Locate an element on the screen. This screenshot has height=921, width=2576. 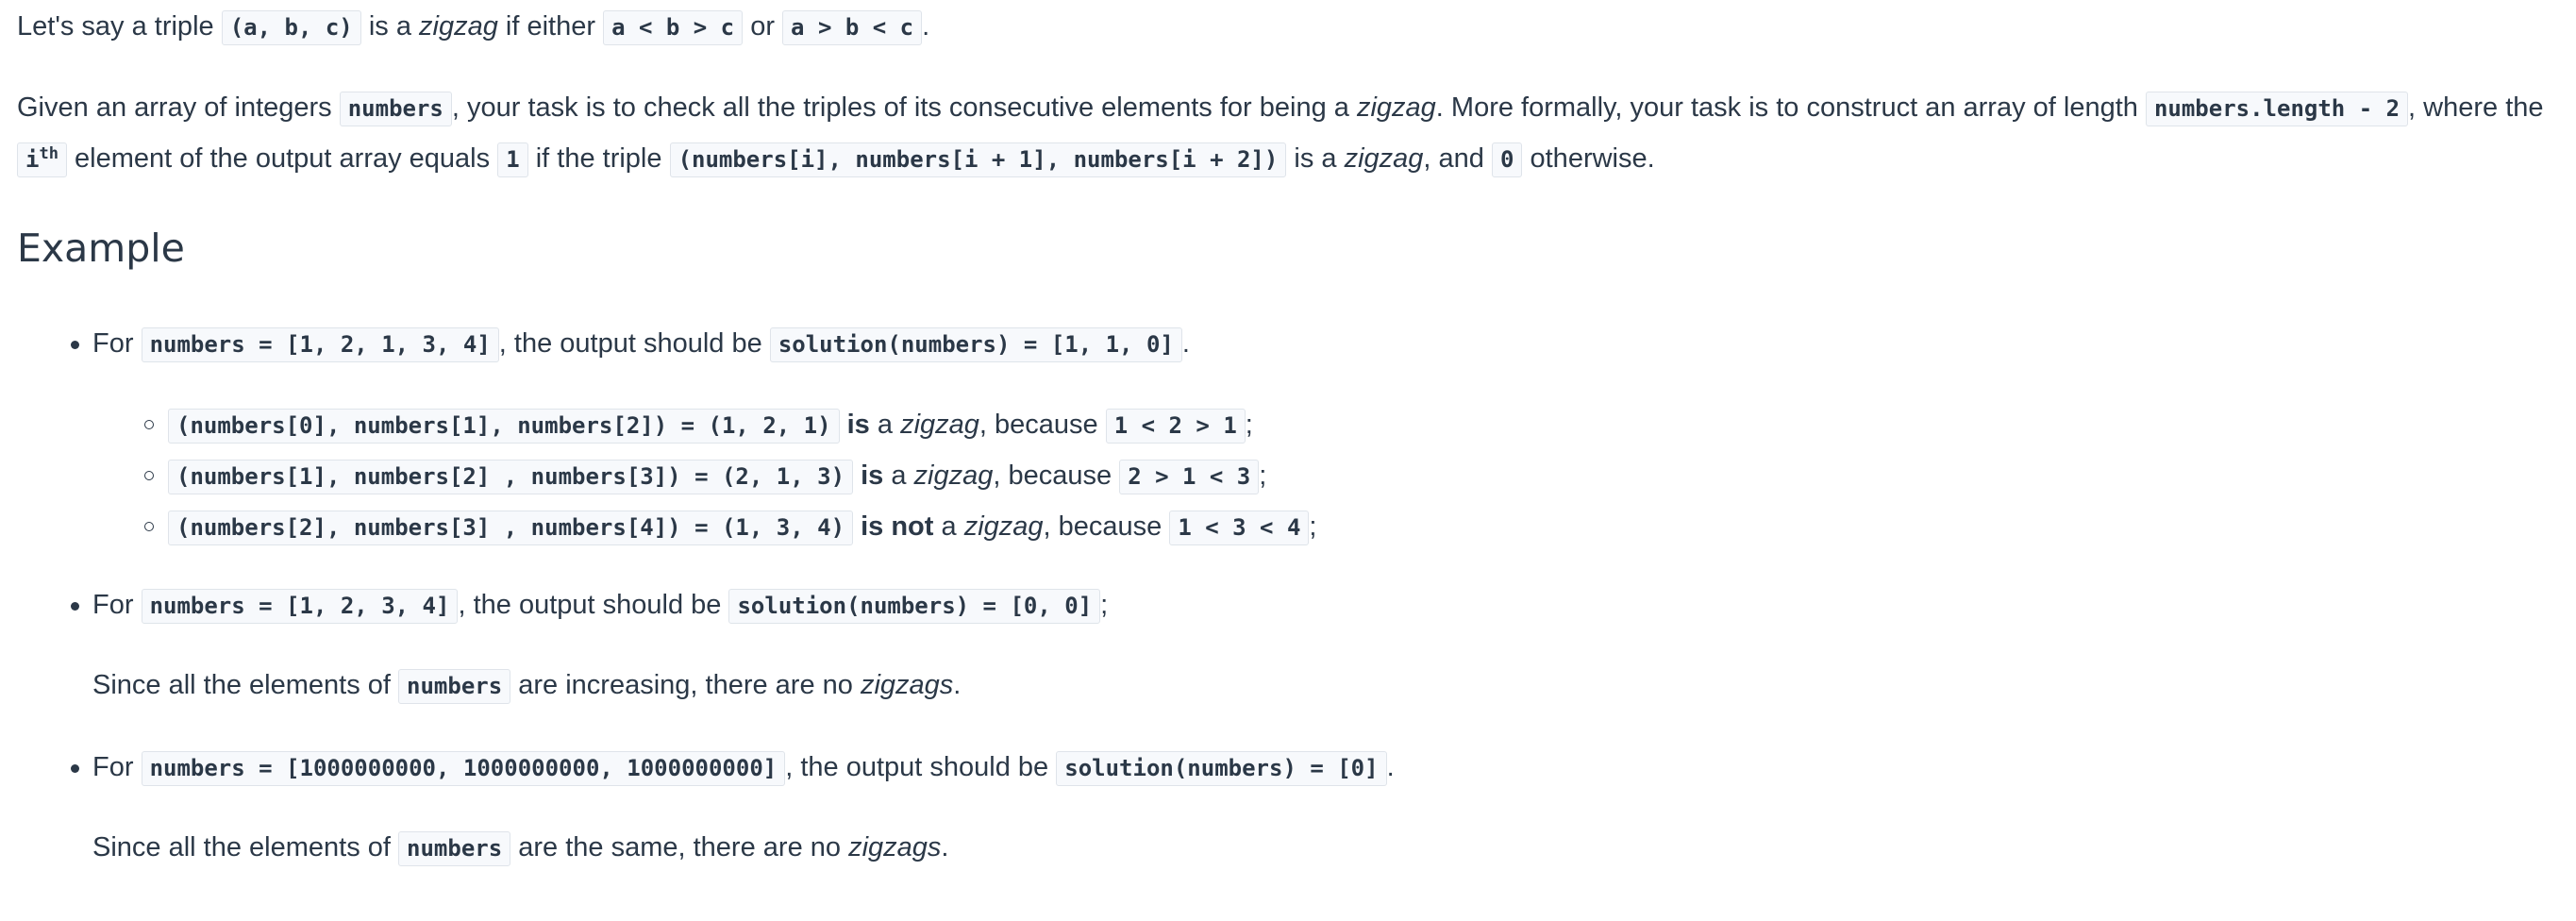
sub-reason: 1 < 3 < 4 is located at coordinates (1239, 528).